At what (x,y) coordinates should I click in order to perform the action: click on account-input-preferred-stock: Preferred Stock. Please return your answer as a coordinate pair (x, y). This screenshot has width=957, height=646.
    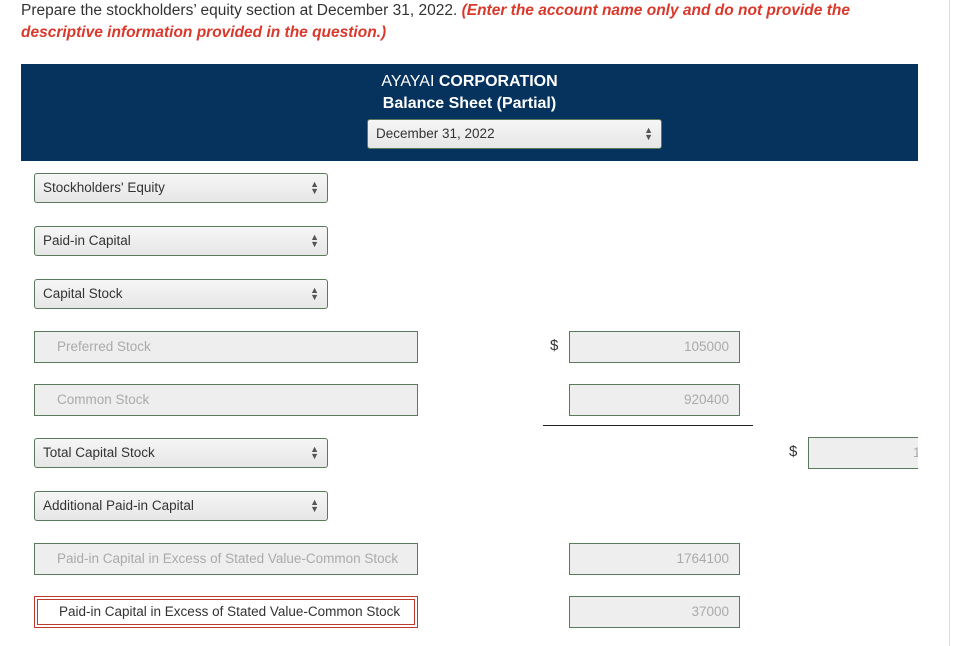
    Looking at the image, I should click on (226, 347).